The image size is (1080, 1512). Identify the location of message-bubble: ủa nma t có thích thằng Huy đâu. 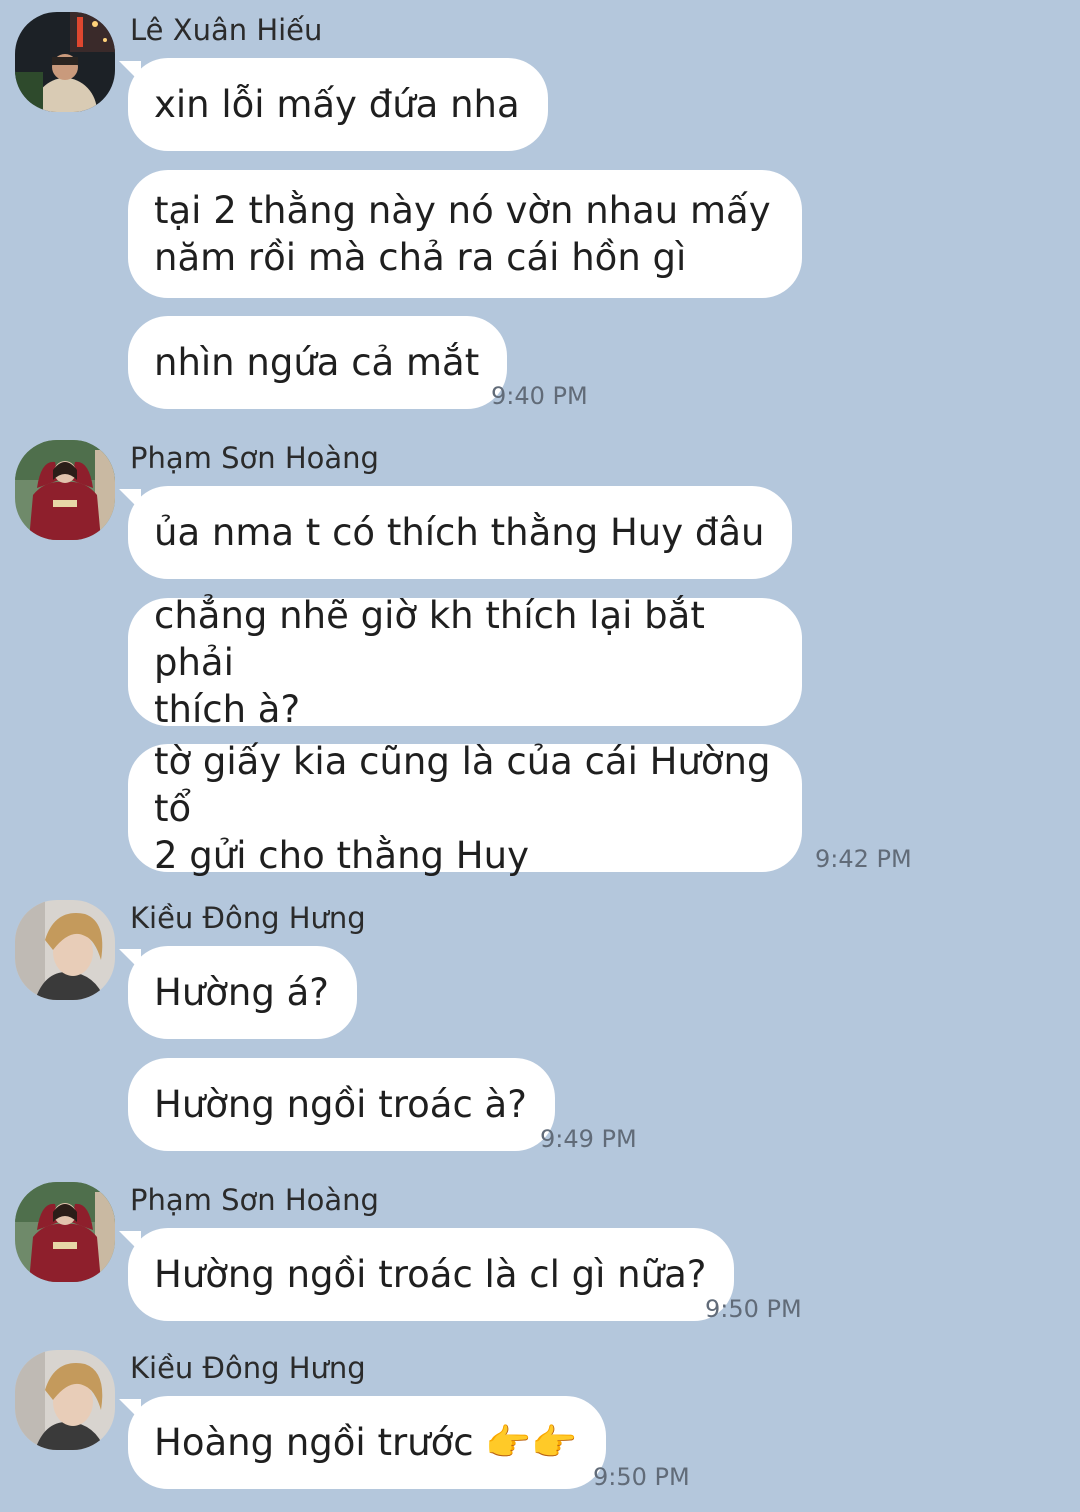
(460, 532).